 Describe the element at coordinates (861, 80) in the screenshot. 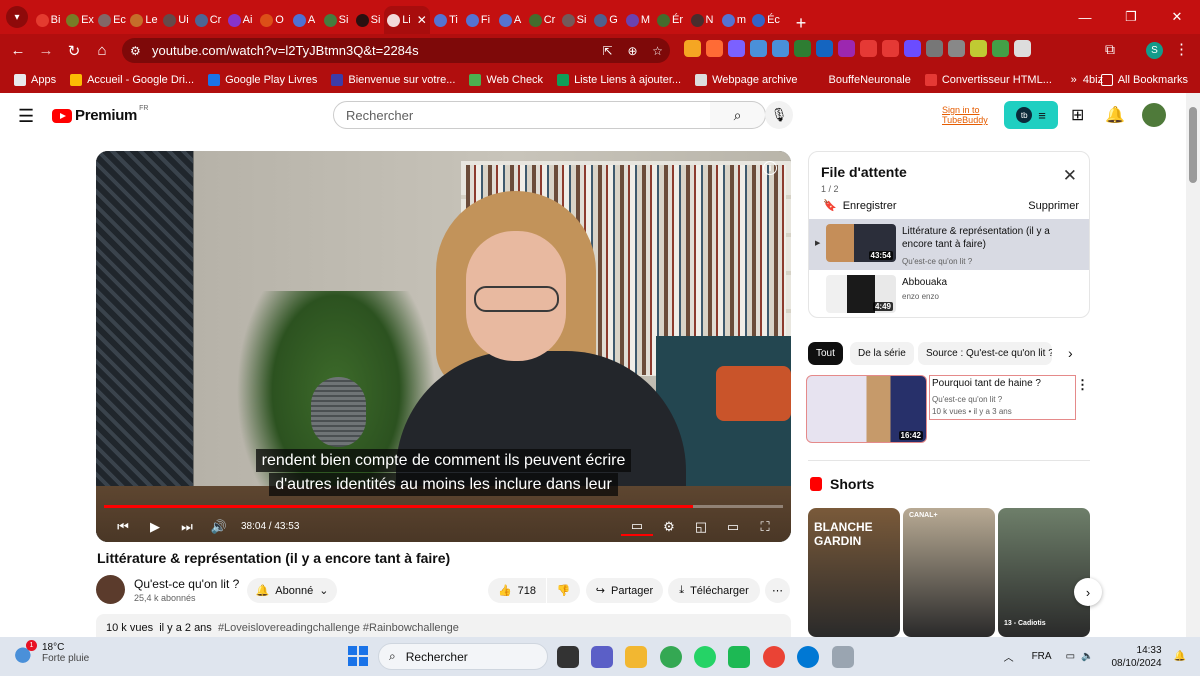

I see `bookmark-item: BouffeNeuronale` at that location.